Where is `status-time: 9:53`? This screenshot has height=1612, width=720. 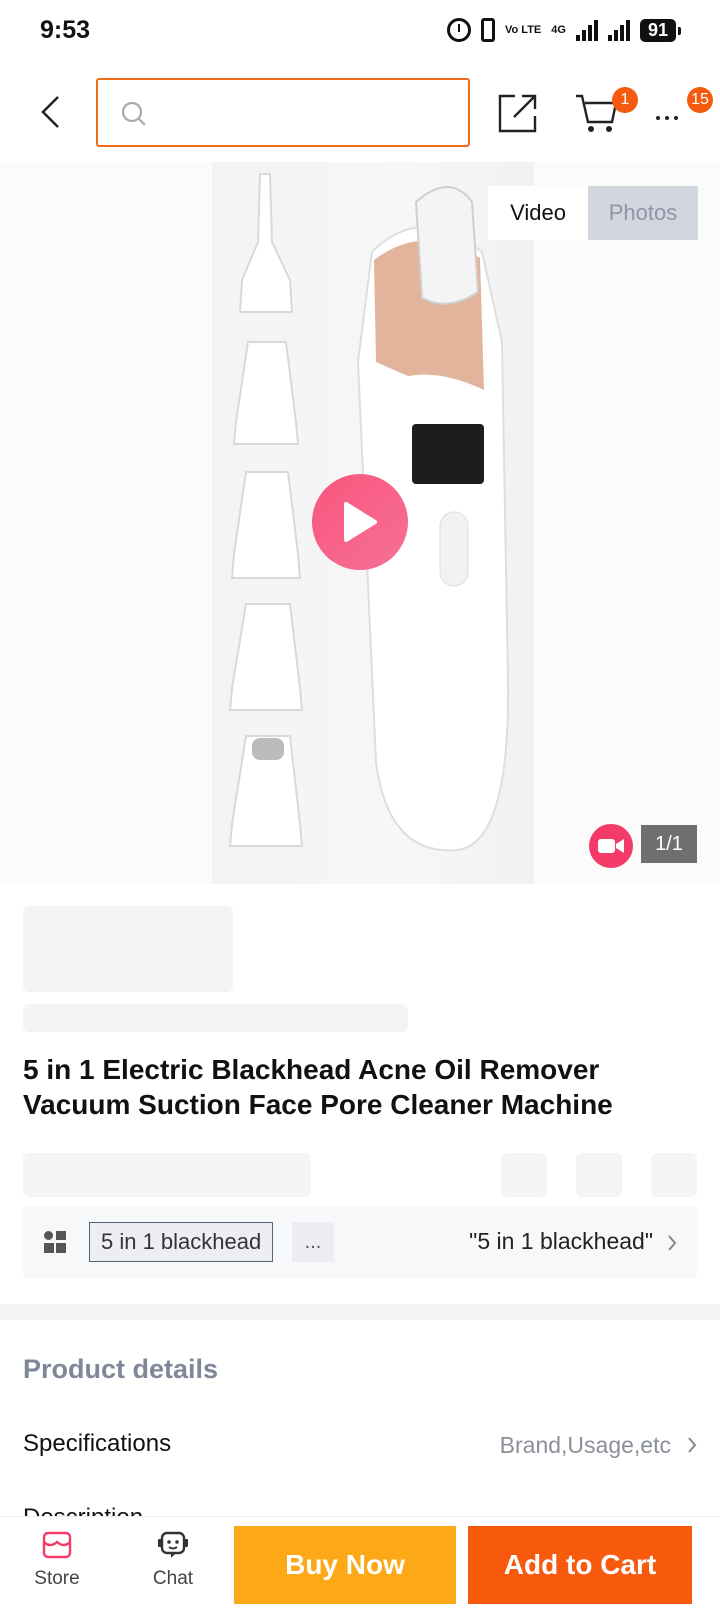 status-time: 9:53 is located at coordinates (65, 30).